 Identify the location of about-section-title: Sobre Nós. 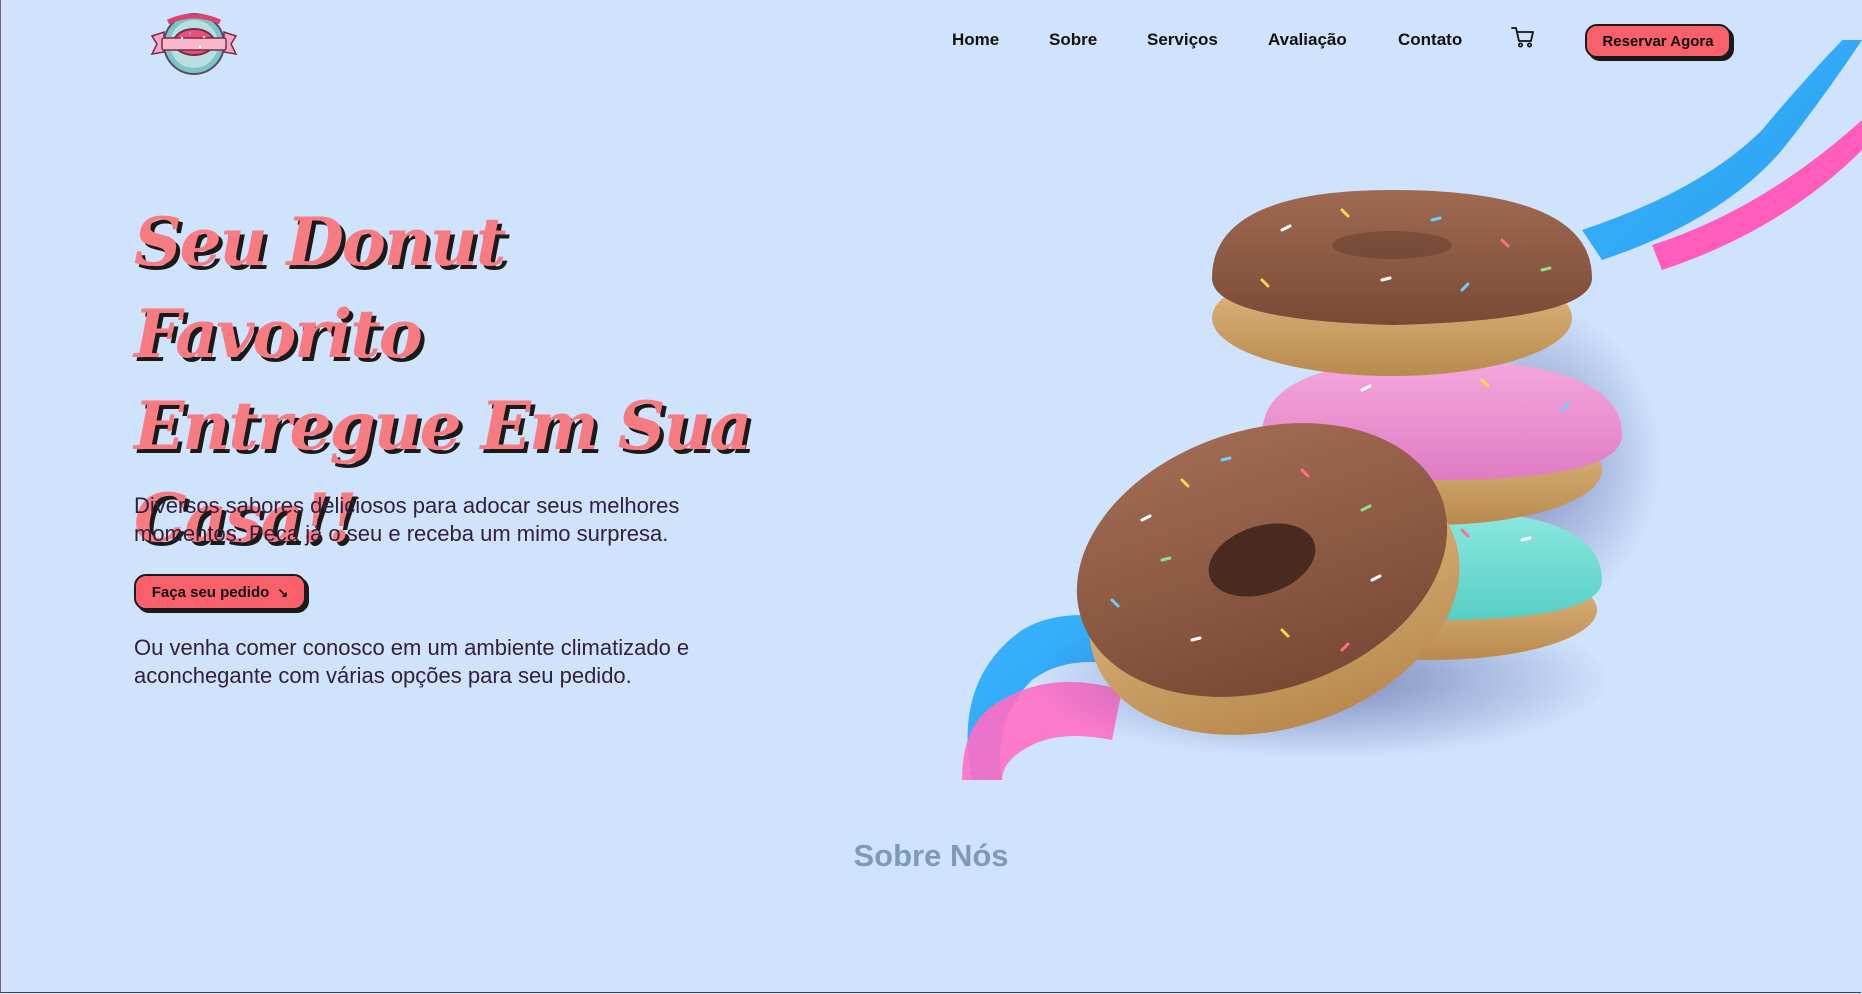
(931, 855).